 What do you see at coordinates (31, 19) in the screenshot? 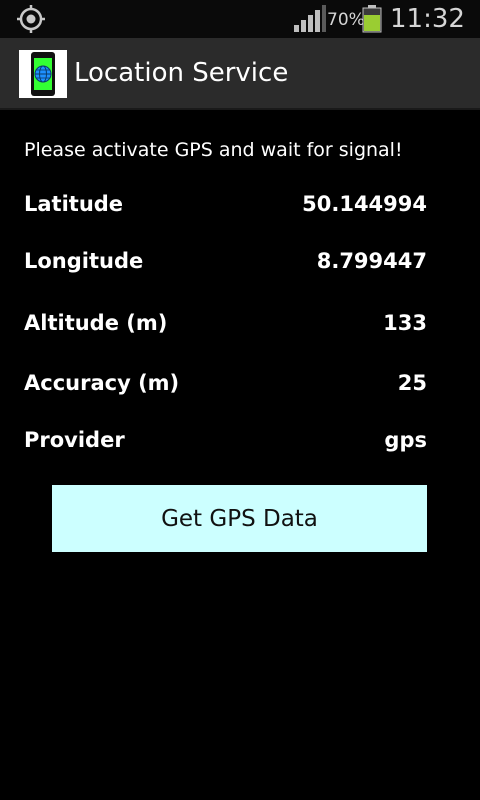
I see `gps-icon` at bounding box center [31, 19].